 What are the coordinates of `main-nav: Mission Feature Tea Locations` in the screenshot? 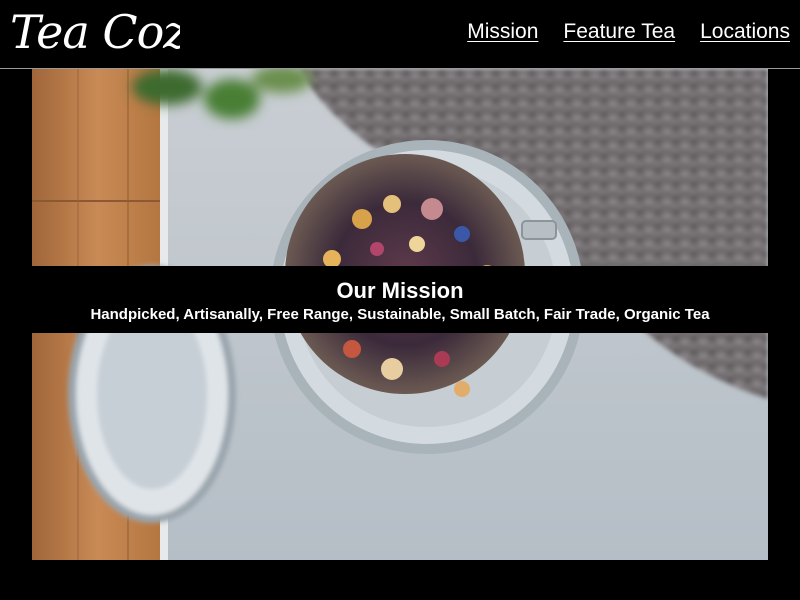 It's located at (628, 32).